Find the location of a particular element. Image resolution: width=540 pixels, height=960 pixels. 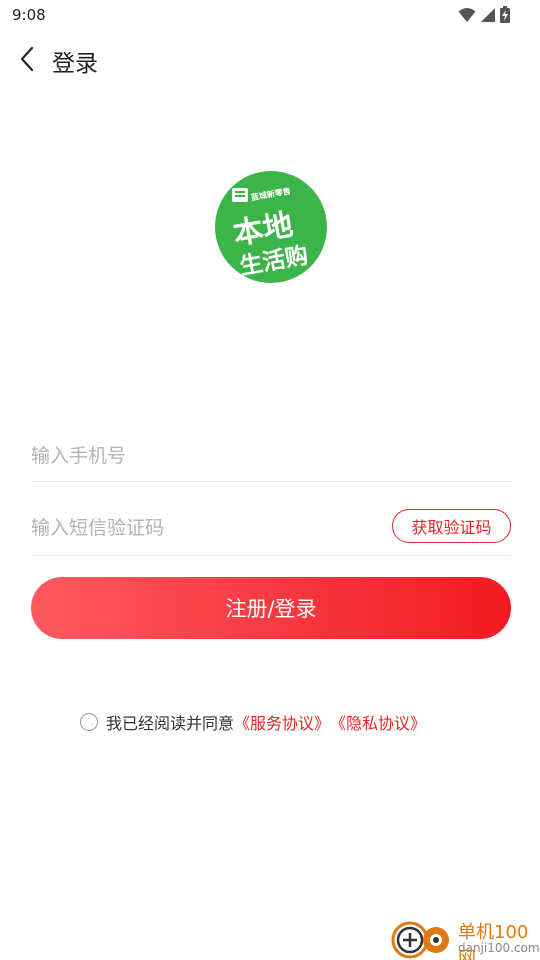

privacy-agreement-link: 《隐私协议》 is located at coordinates (378, 722).